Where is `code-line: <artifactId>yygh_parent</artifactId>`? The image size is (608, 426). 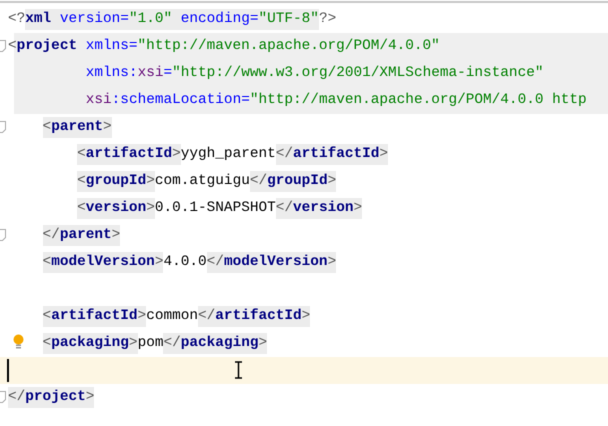 code-line: <artifactId>yygh_parent</artifactId> is located at coordinates (304, 154).